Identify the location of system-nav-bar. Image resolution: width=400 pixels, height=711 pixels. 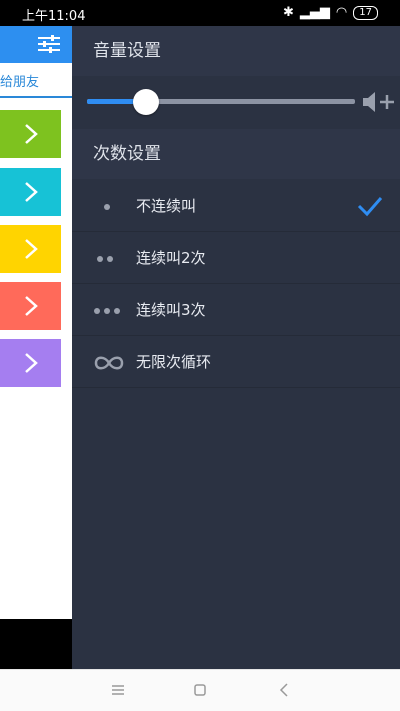
(200, 690).